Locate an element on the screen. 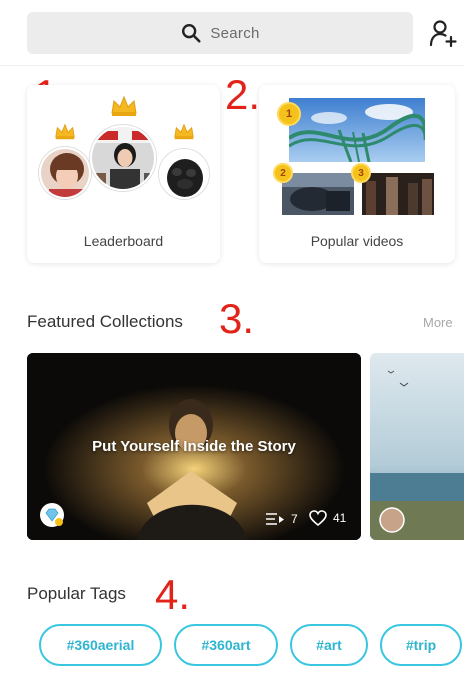 This screenshot has width=464, height=694. search-placeholder: Search is located at coordinates (235, 33).